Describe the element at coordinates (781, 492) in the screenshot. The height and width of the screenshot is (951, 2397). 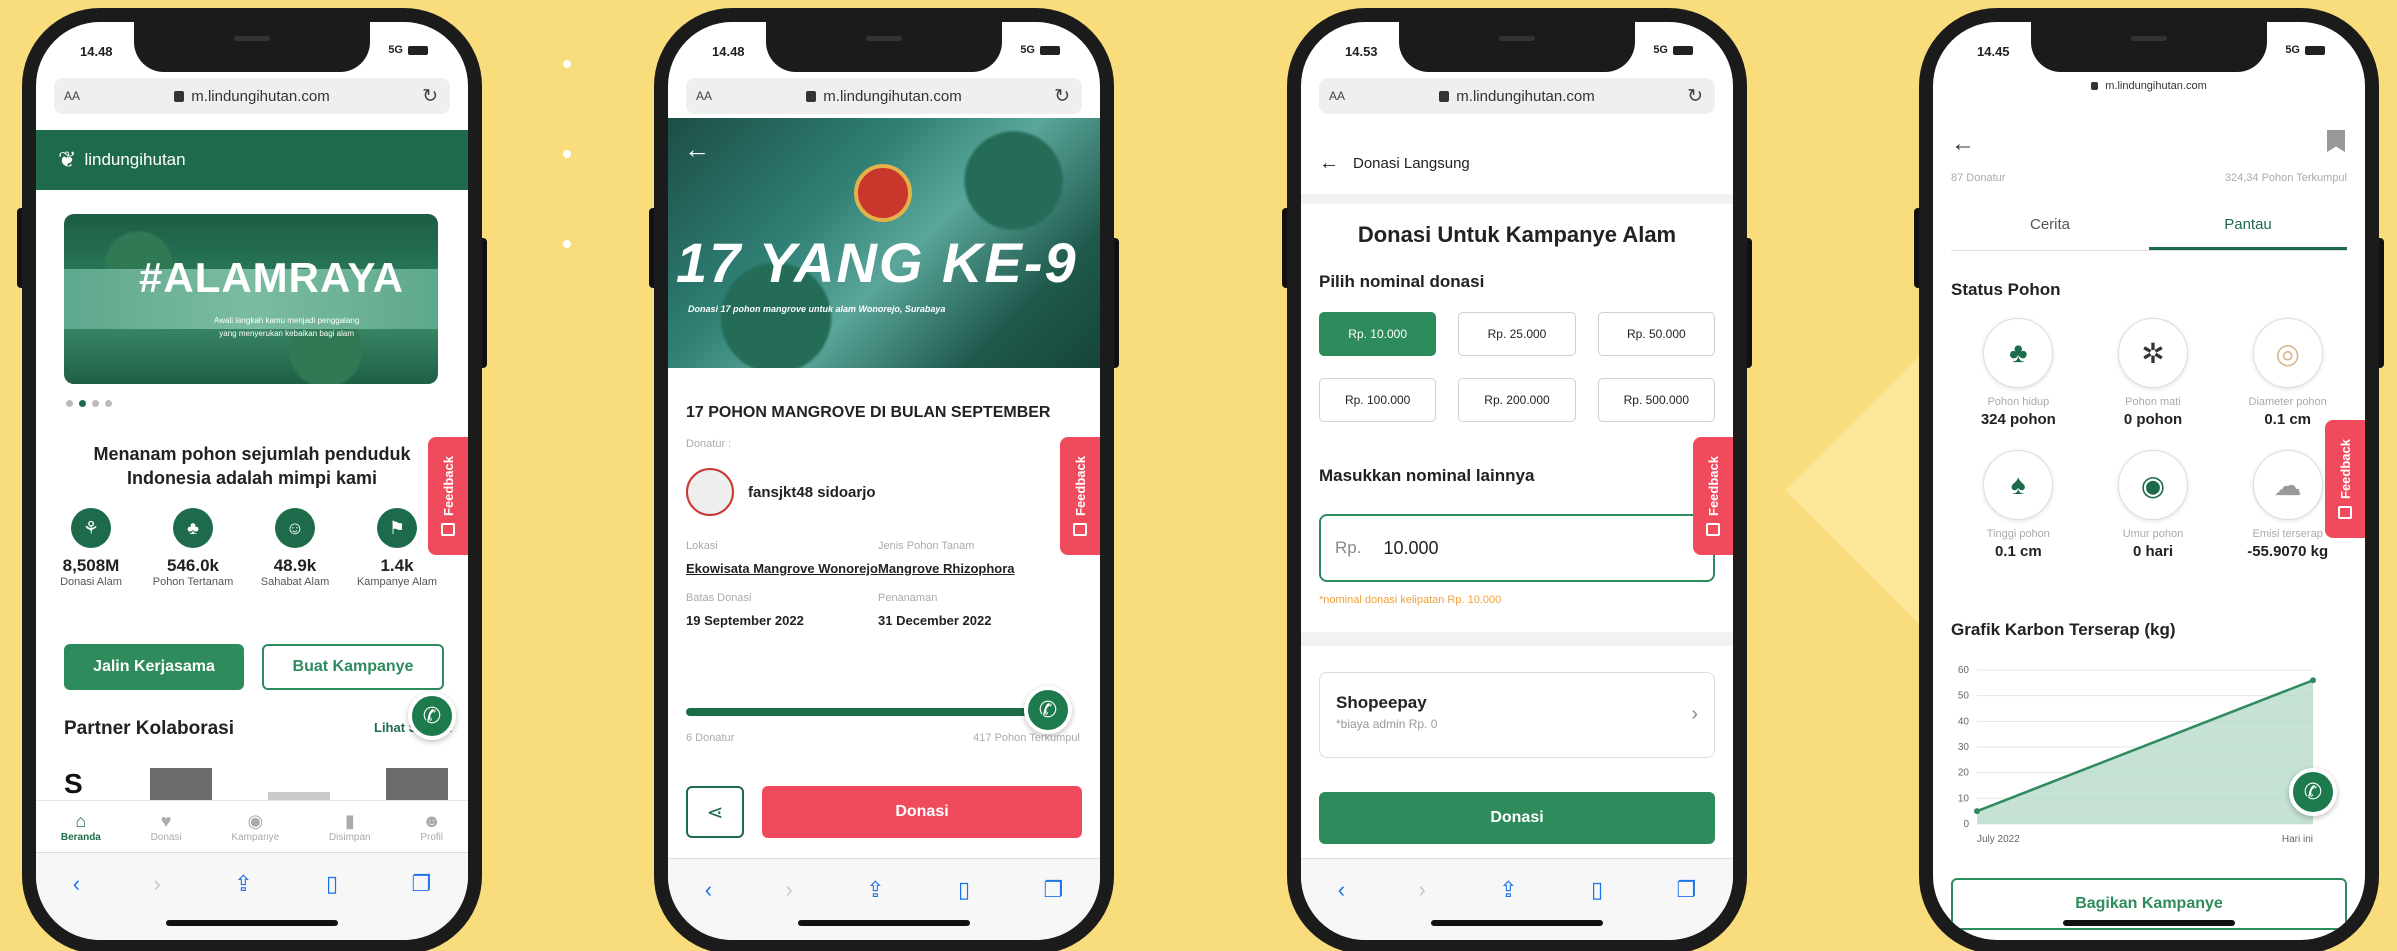
I see `donor: fansjkt48 sidoarjo` at that location.